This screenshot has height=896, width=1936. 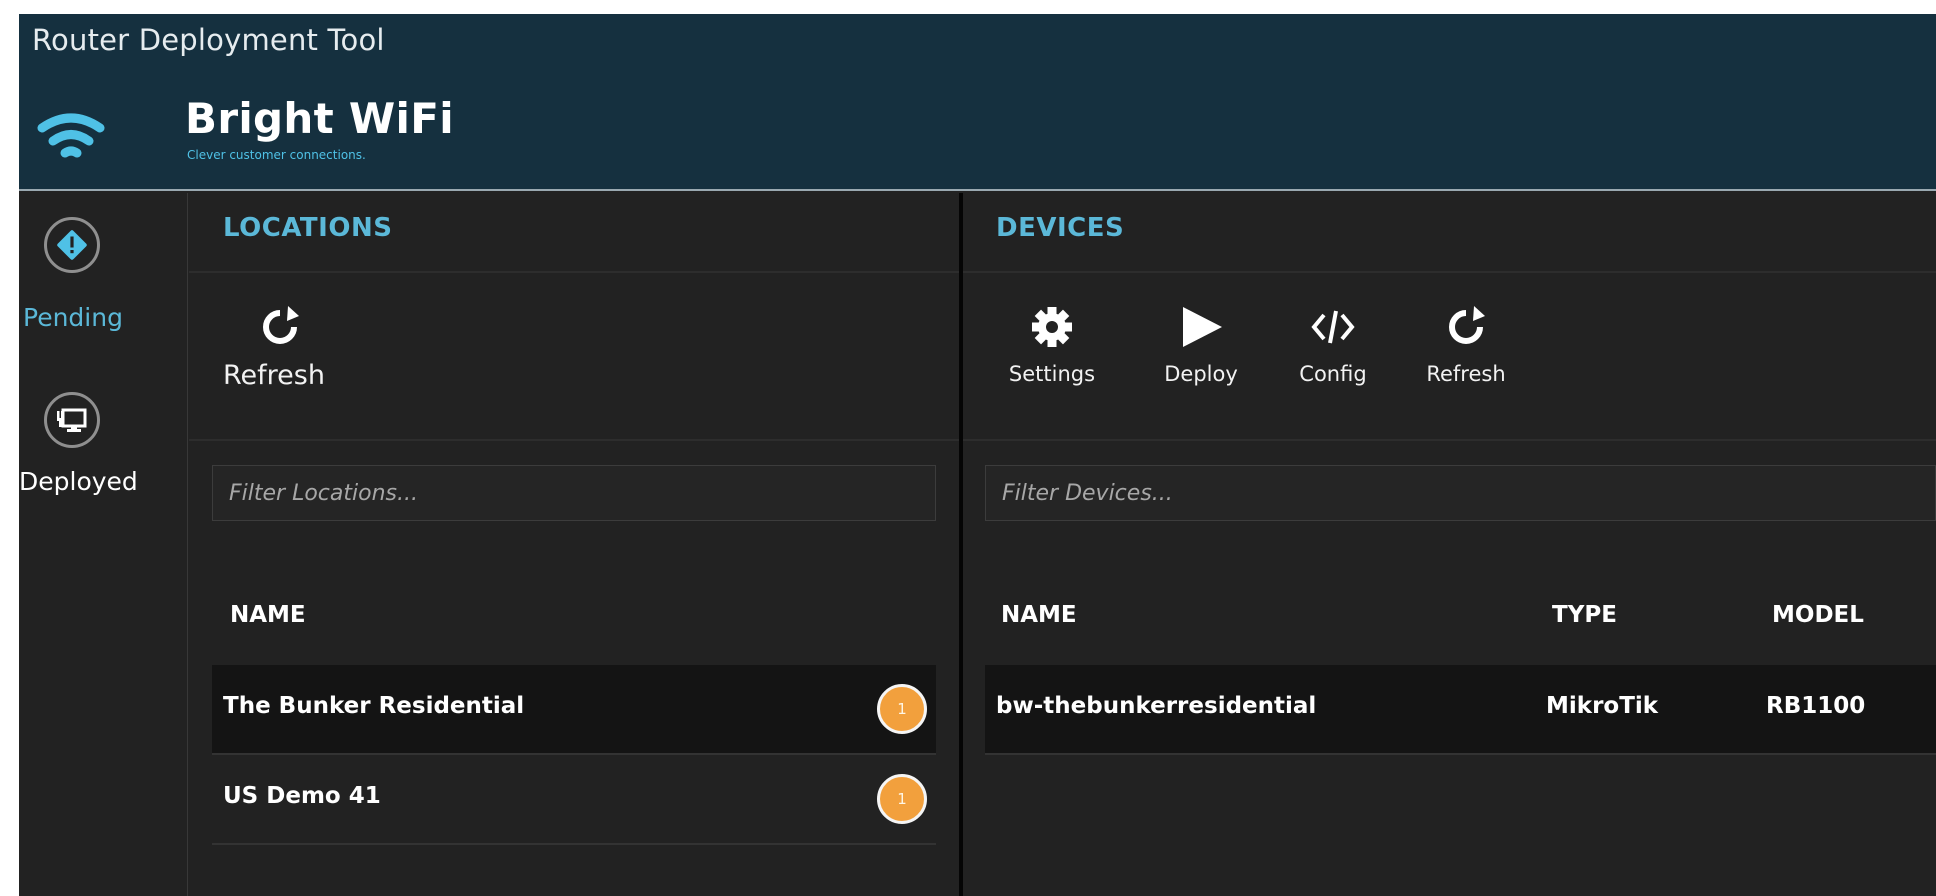 What do you see at coordinates (73, 317) in the screenshot?
I see `nav-label-pending: Pending` at bounding box center [73, 317].